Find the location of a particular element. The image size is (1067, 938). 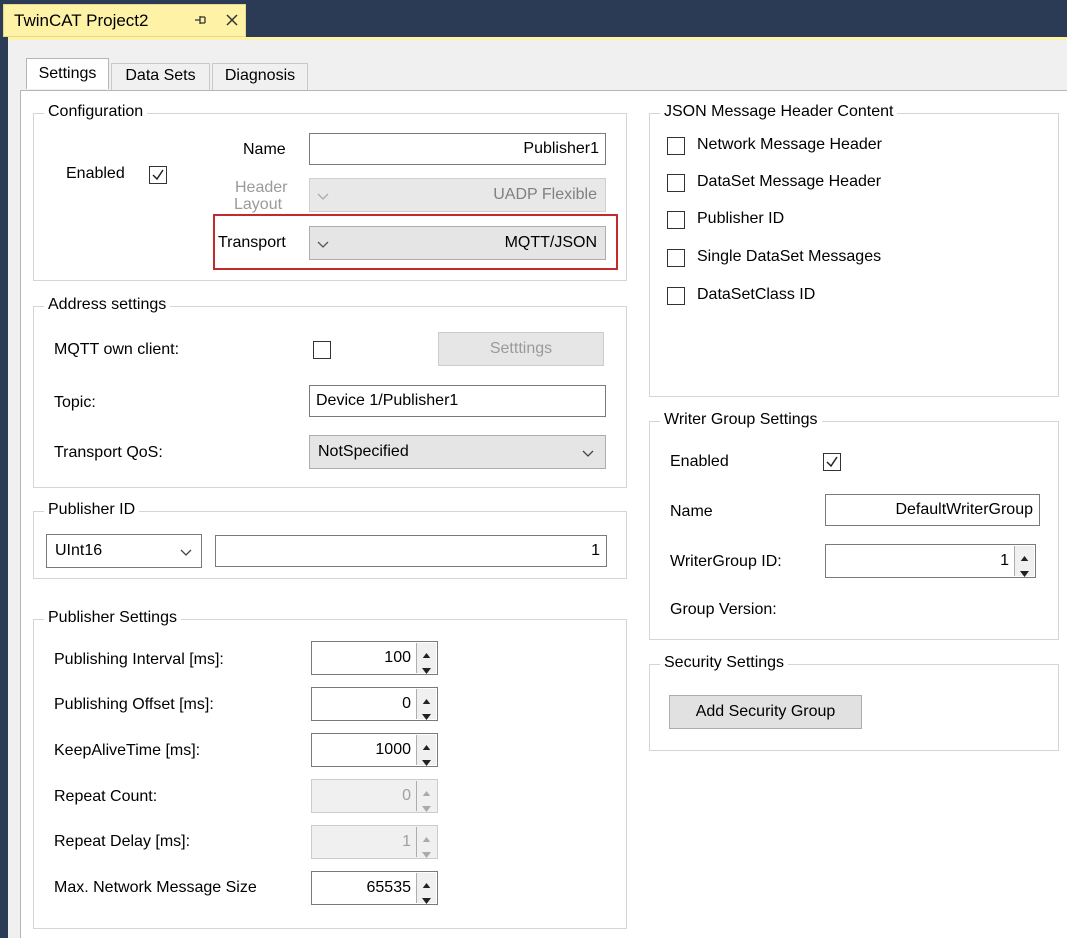

publisher-id-title: Publisher ID is located at coordinates (92, 510).